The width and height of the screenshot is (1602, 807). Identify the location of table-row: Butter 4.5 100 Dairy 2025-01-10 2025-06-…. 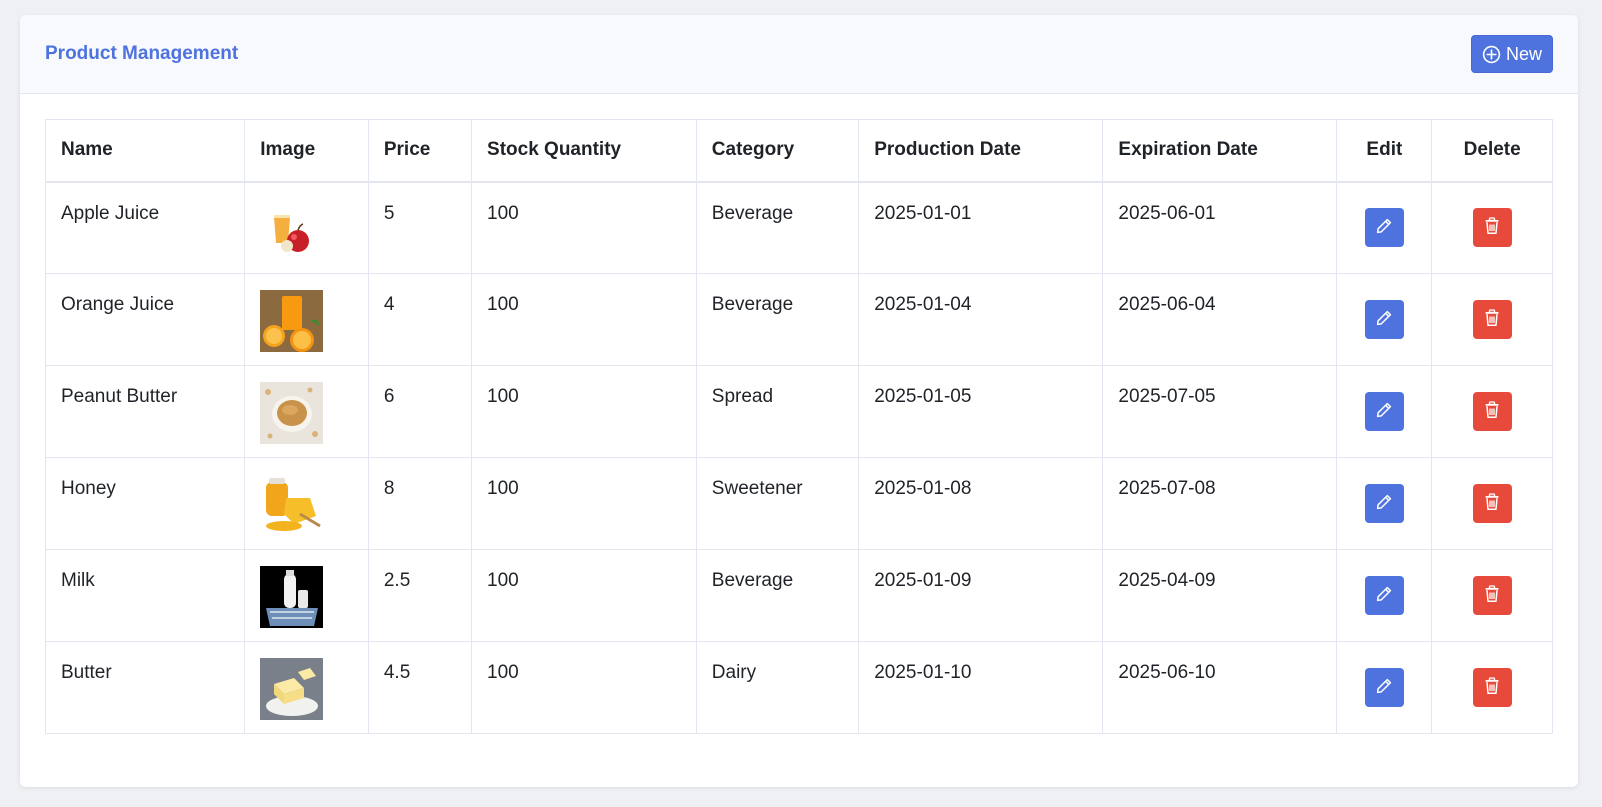
(798, 687).